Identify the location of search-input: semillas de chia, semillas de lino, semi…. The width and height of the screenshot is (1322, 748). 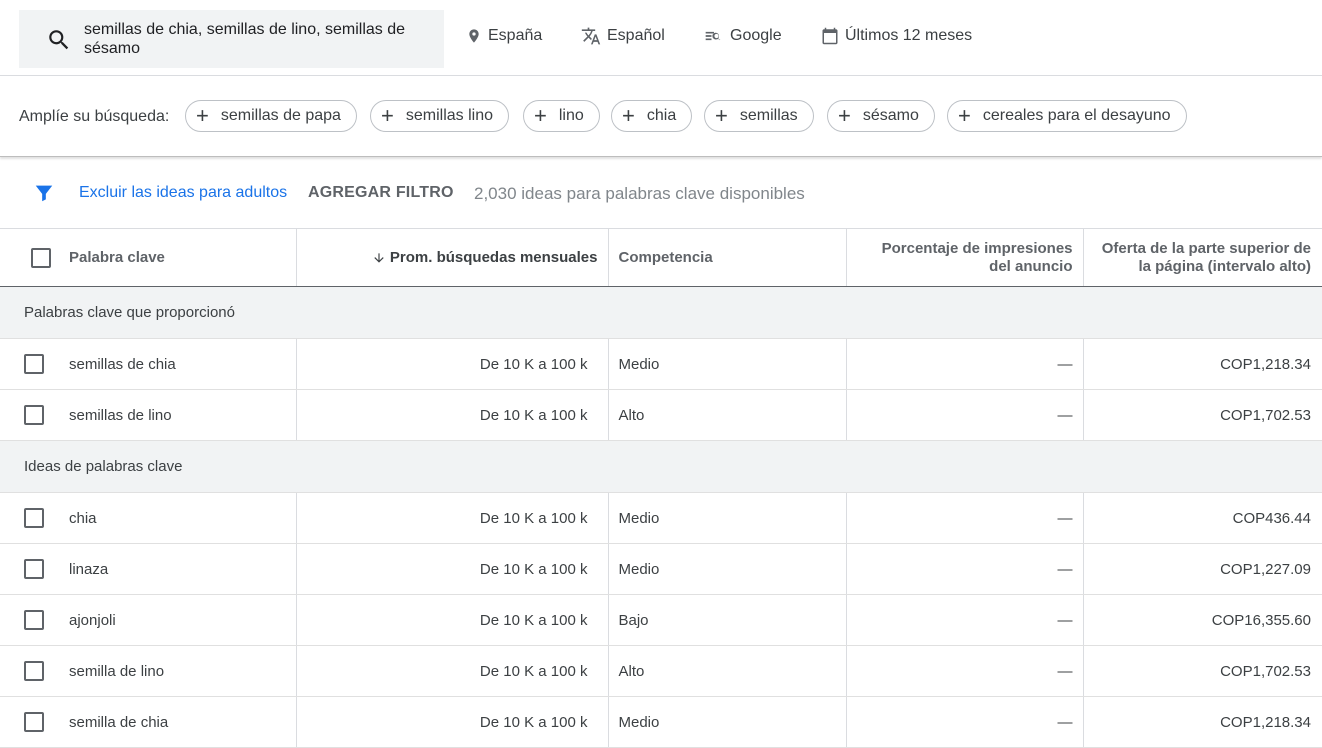
(231, 39).